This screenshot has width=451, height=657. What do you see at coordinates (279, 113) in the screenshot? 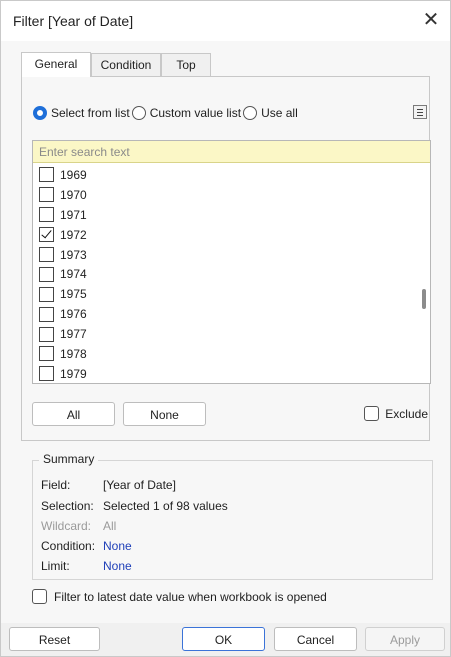
I see `radio-use-all-label: Use all` at bounding box center [279, 113].